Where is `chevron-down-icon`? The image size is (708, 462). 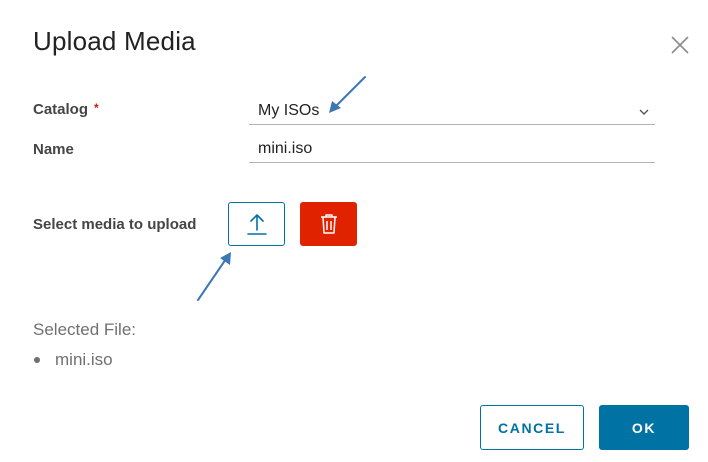
chevron-down-icon is located at coordinates (644, 112).